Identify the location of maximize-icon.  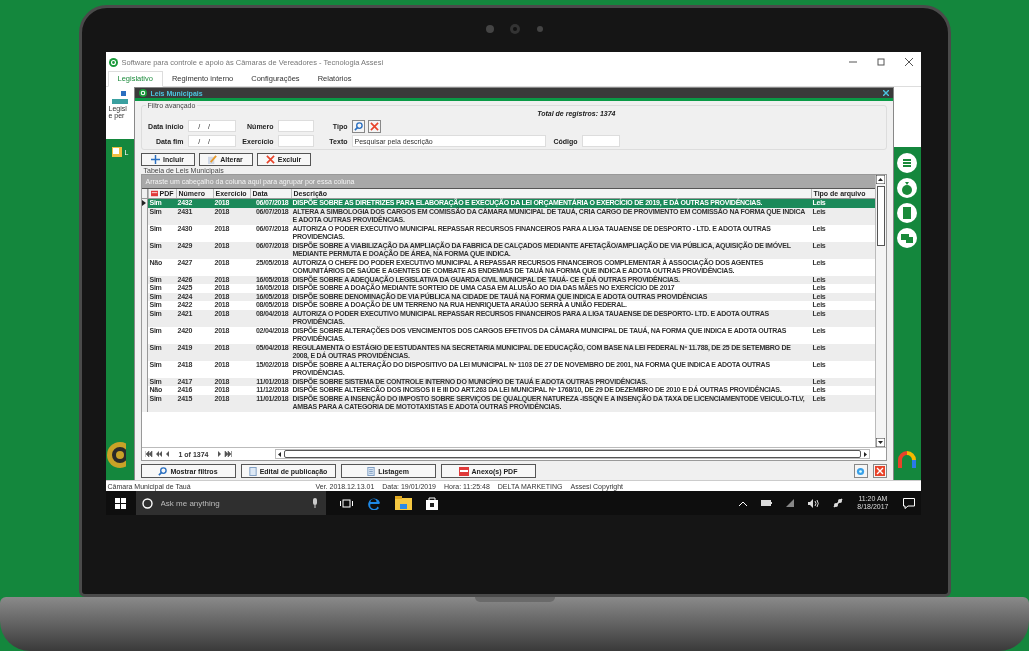
(880, 62).